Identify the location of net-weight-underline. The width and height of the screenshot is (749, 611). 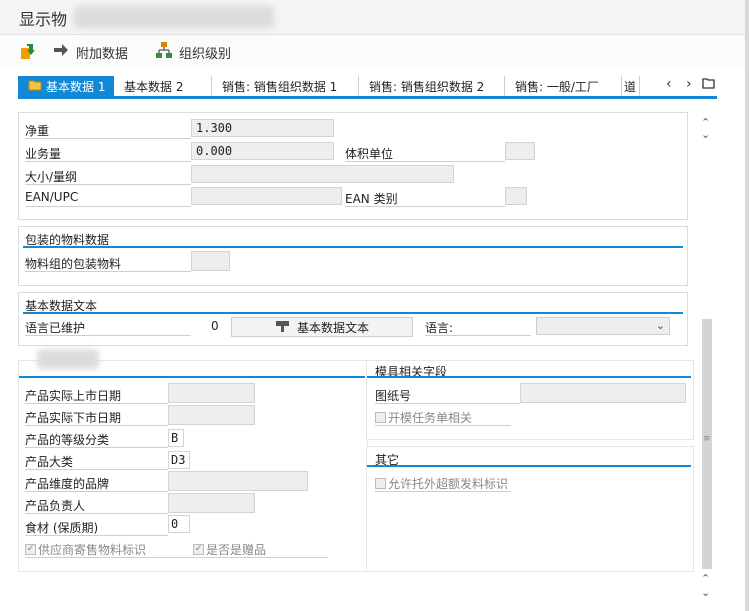
(108, 138).